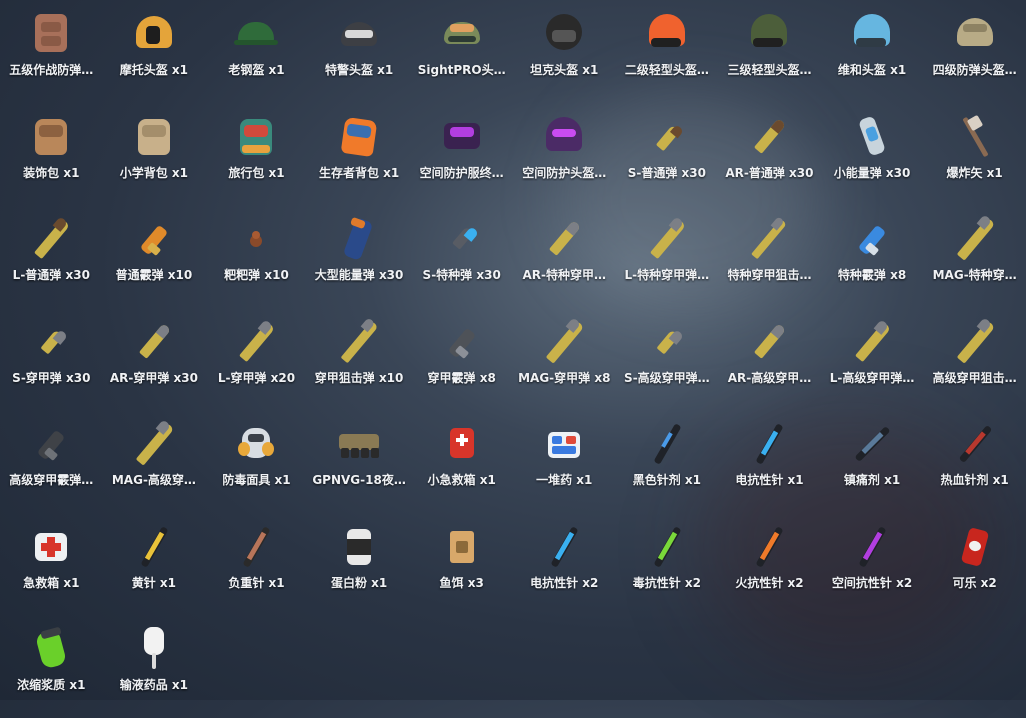 Image resolution: width=1026 pixels, height=718 pixels. What do you see at coordinates (872, 239) in the screenshot?
I see `special-shell-icon` at bounding box center [872, 239].